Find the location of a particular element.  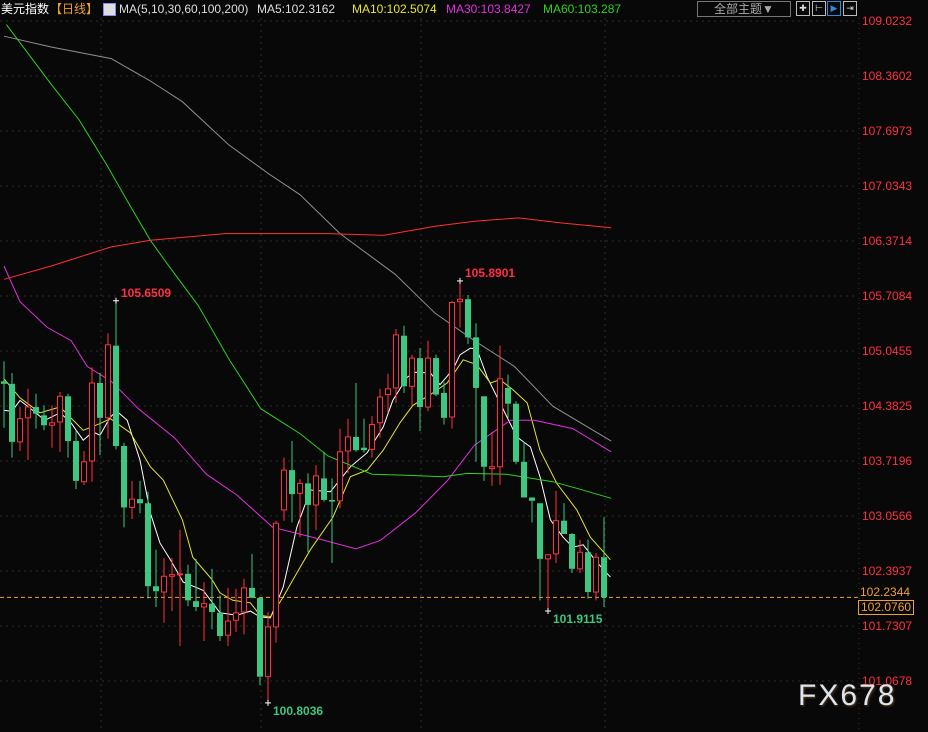

ma5-value: MA5:102.3162 is located at coordinates (296, 9).